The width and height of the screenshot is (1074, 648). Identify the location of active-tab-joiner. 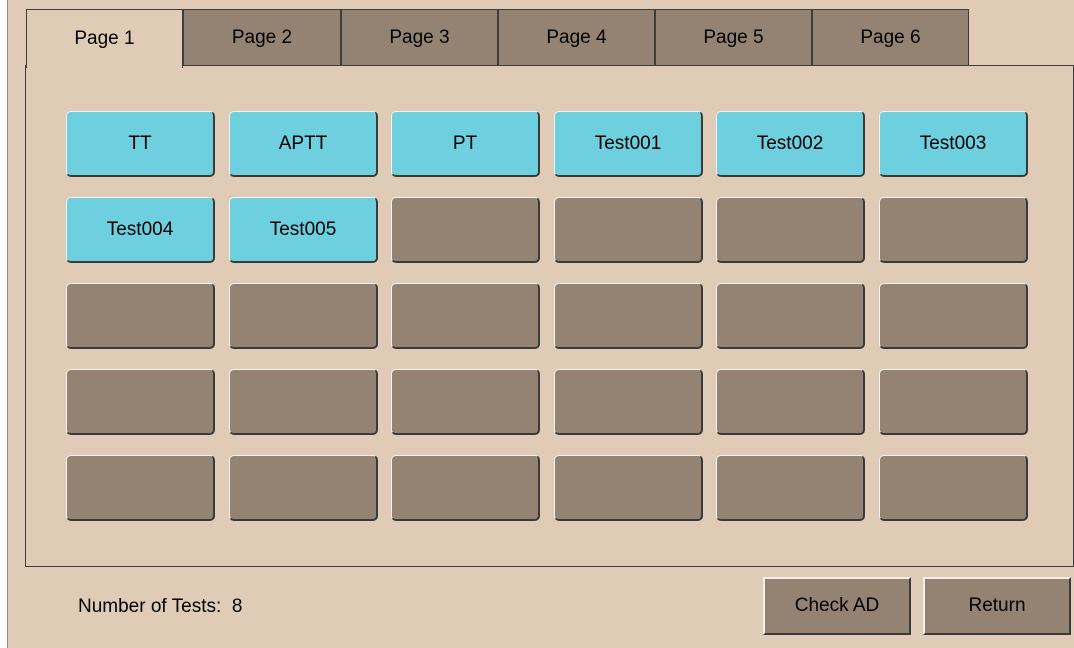
(106, 66).